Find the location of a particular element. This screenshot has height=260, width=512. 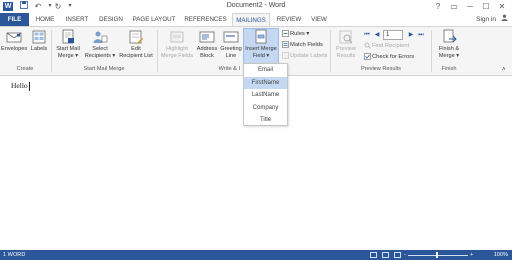

tab-insert: INSERT is located at coordinates (77, 19).